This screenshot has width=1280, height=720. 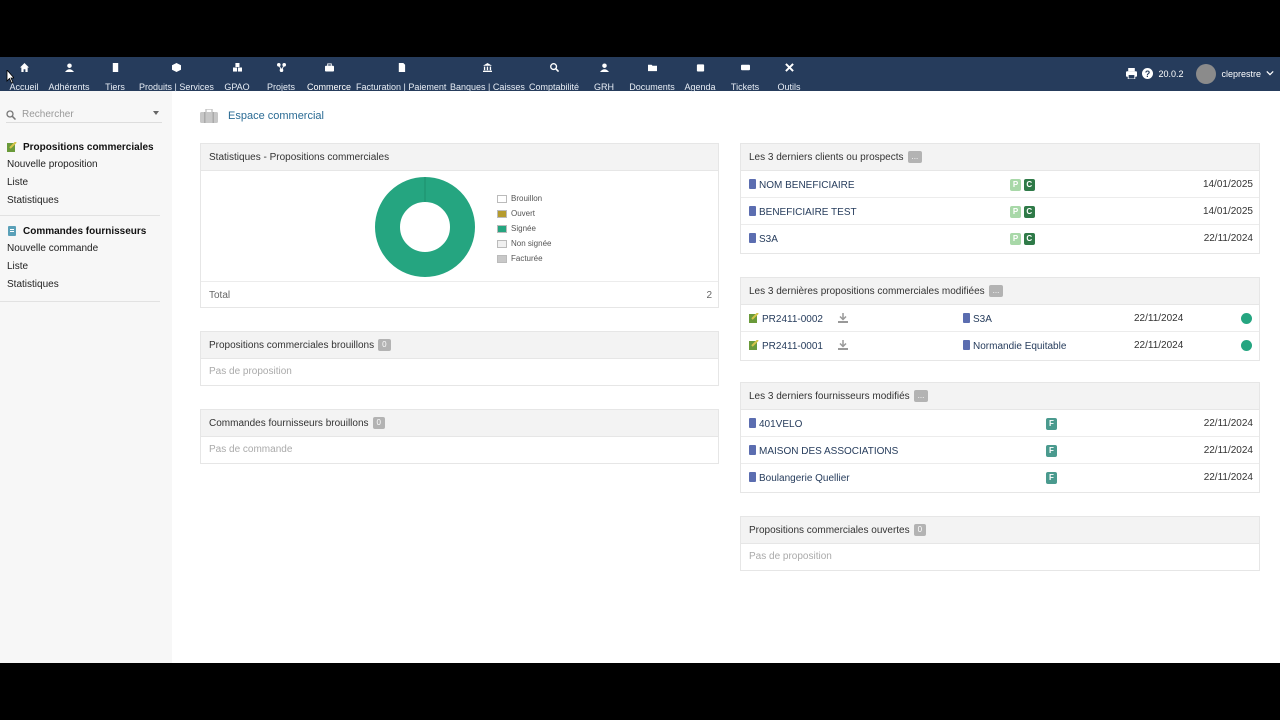 What do you see at coordinates (524, 243) in the screenshot?
I see `legend-item-non-signee: Non signée` at bounding box center [524, 243].